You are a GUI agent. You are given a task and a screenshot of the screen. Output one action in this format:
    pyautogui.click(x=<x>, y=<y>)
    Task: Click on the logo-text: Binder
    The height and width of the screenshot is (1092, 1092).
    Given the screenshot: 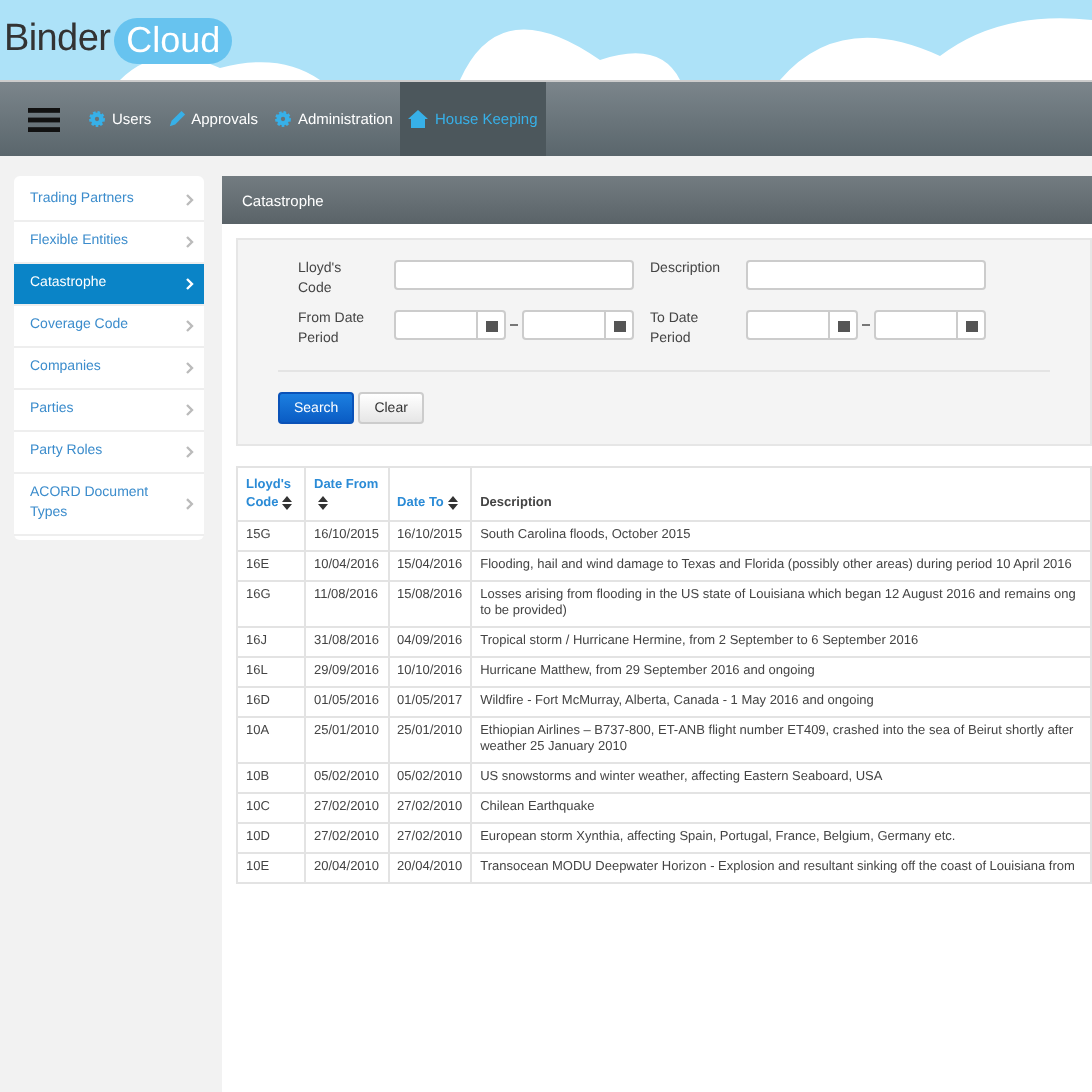 What is the action you would take?
    pyautogui.click(x=57, y=40)
    